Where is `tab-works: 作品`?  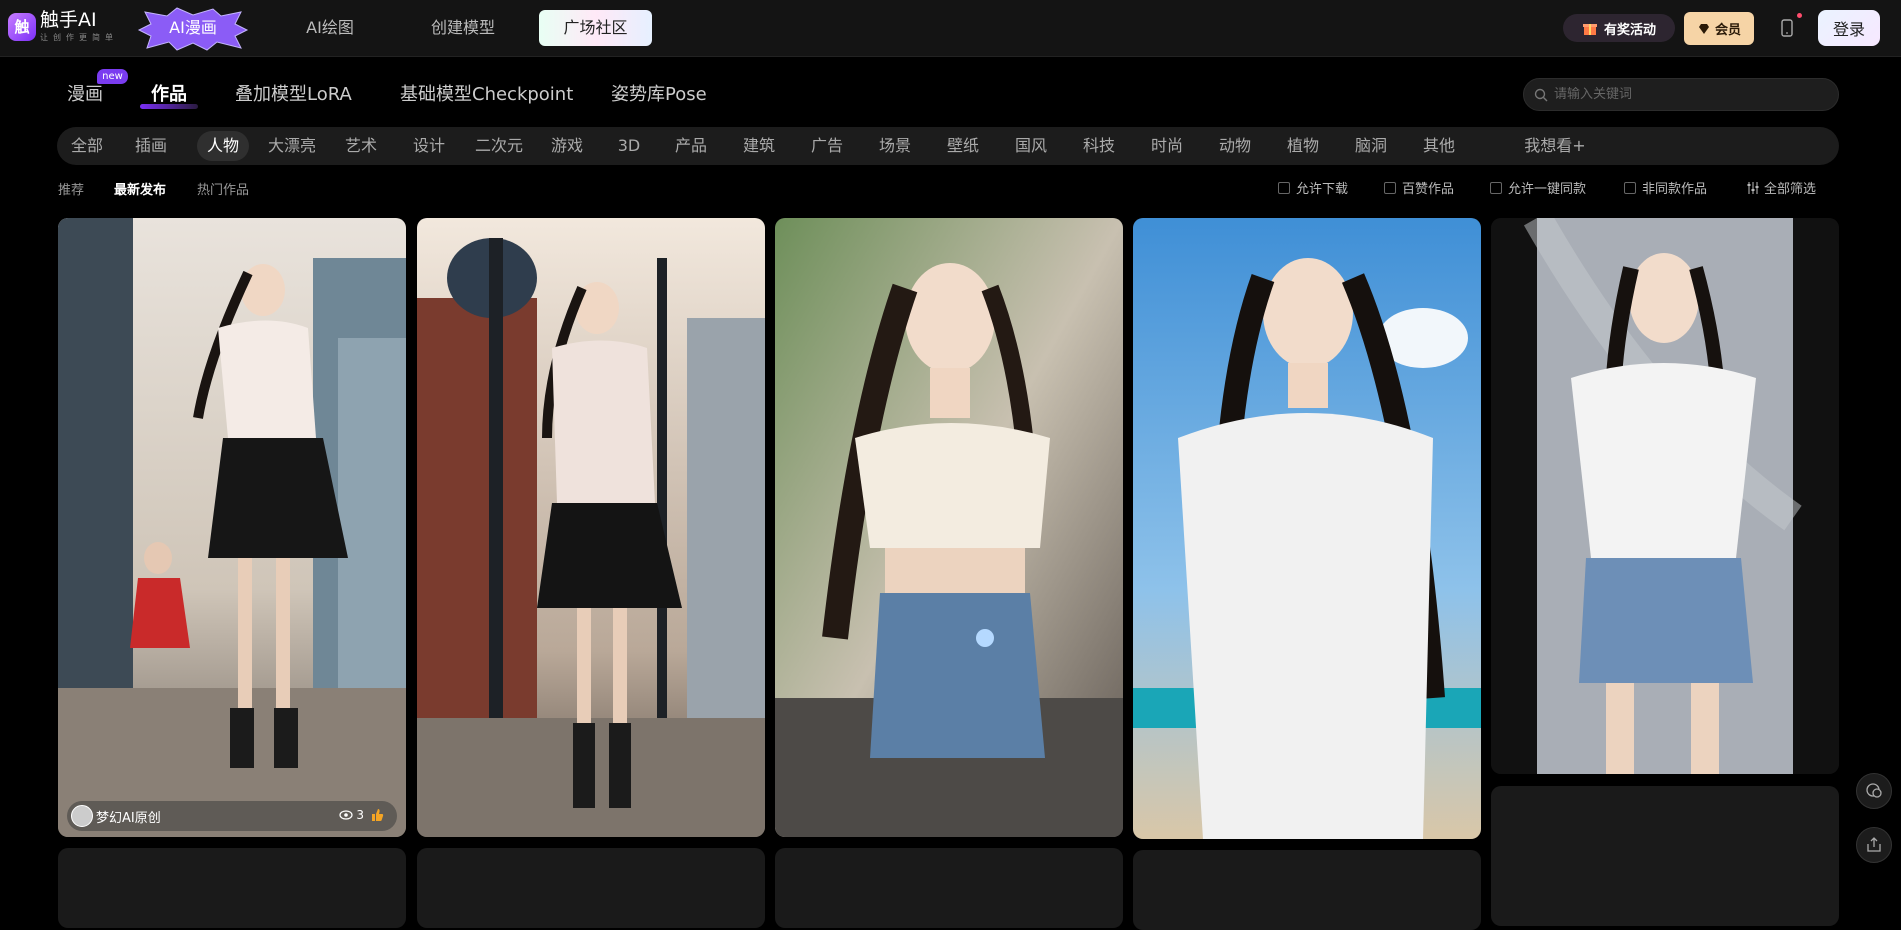 tab-works: 作品 is located at coordinates (169, 93).